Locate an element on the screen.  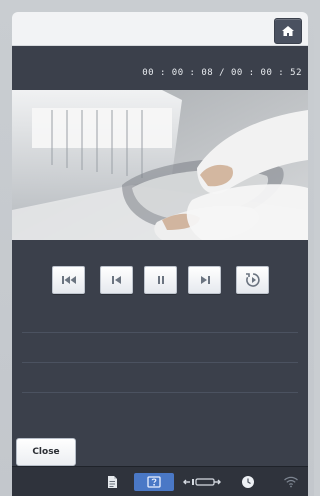
home-button is located at coordinates (288, 31).